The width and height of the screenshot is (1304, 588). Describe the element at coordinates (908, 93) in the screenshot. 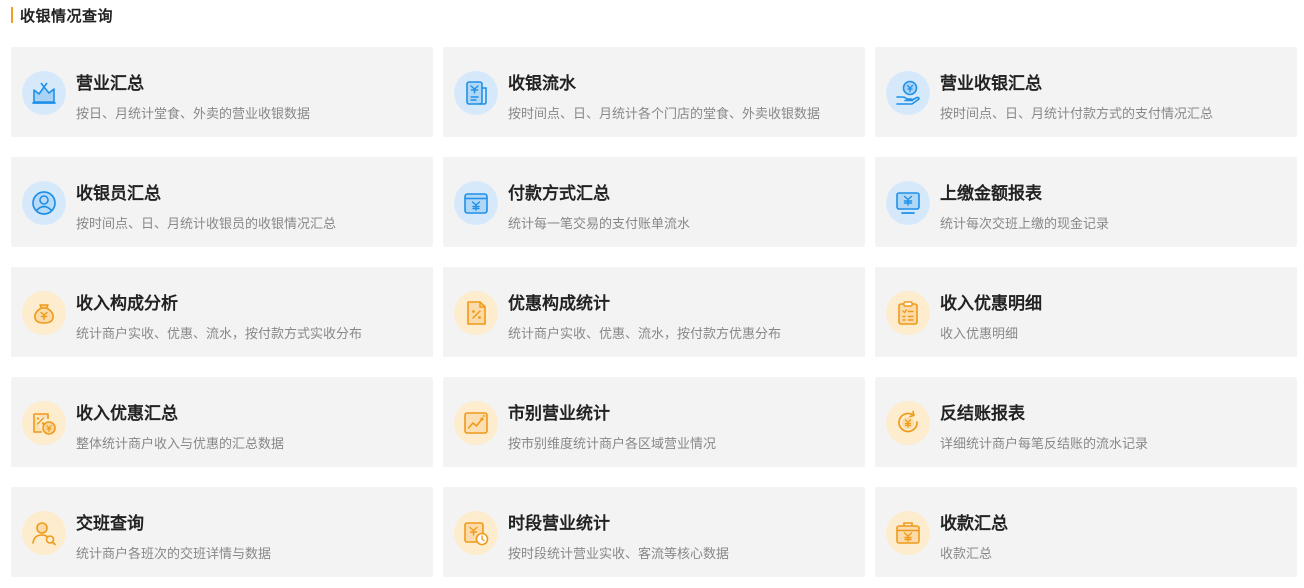

I see `hand-coin-icon` at that location.